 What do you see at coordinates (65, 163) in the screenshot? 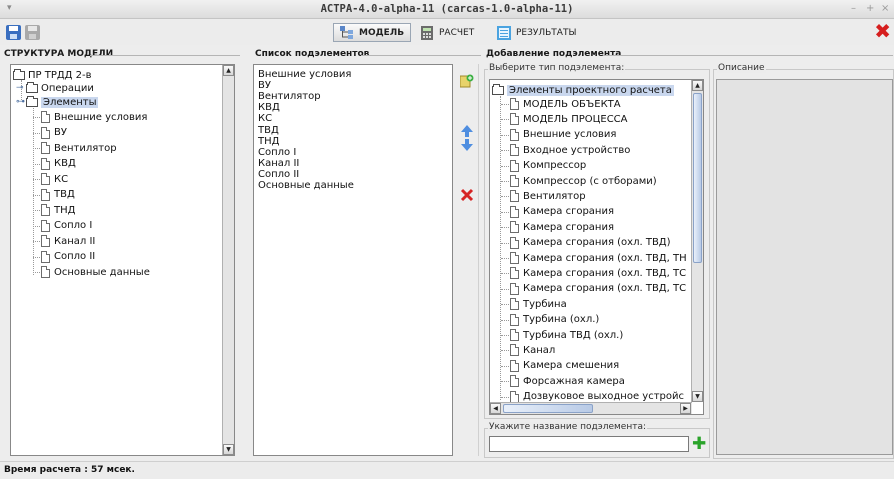
I see `structure-element-label: КВД` at bounding box center [65, 163].